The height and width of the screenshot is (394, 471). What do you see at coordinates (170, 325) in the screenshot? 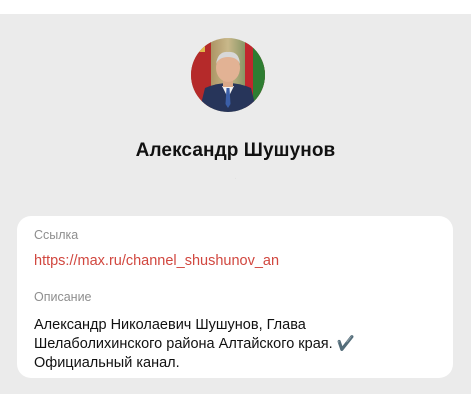
I see `description-line: Александр Николаевич Шушунов, Глава` at bounding box center [170, 325].